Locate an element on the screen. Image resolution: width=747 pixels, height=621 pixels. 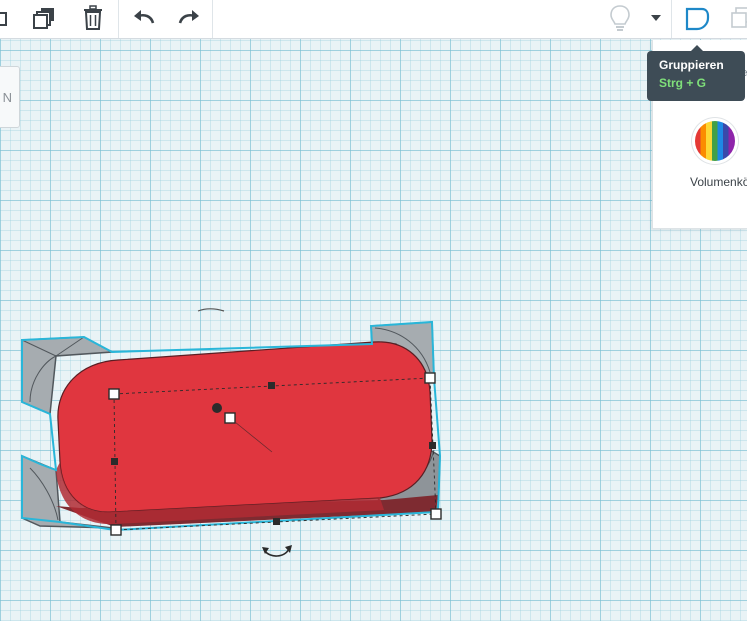
group-tooltip: Gruppieren Strg + G is located at coordinates (696, 73).